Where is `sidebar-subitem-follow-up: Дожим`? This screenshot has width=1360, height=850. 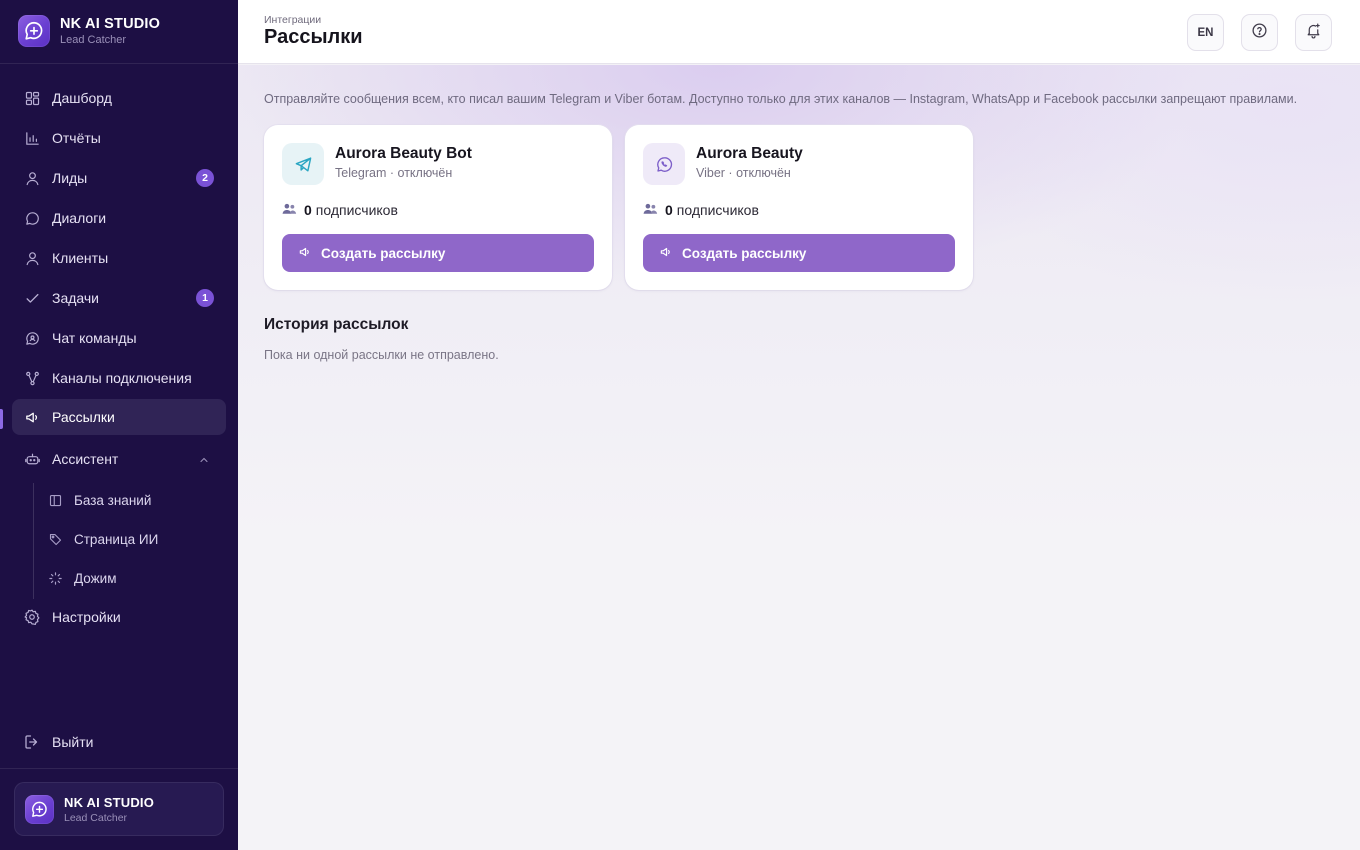
sidebar-subitem-follow-up: Дожим is located at coordinates (131, 578).